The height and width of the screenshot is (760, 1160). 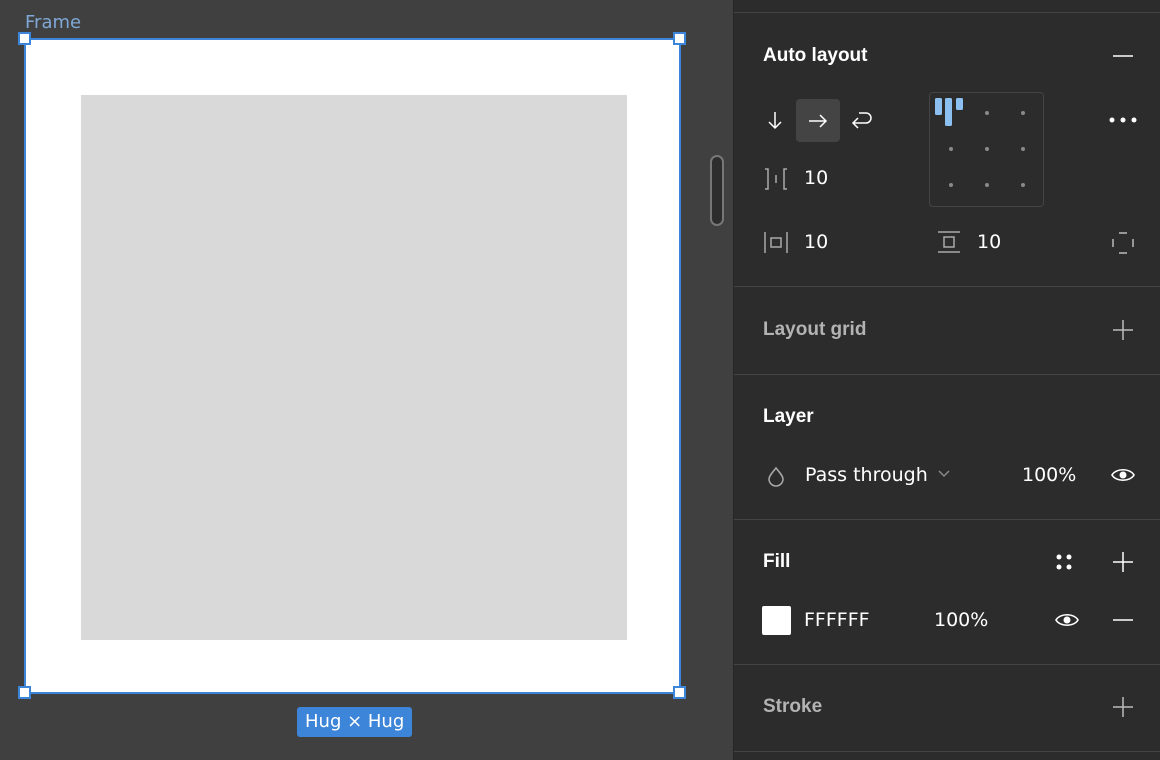 I want to click on gap-icon, so click(x=776, y=179).